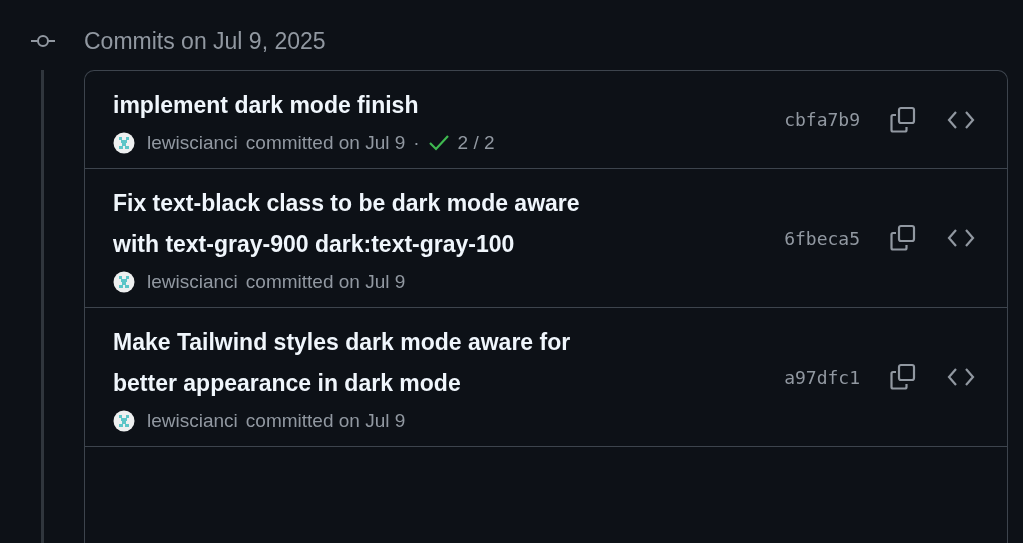  What do you see at coordinates (348, 363) in the screenshot?
I see `commit-title: Make Tailwind styles dark mode aware for better appearance in dark mode` at bounding box center [348, 363].